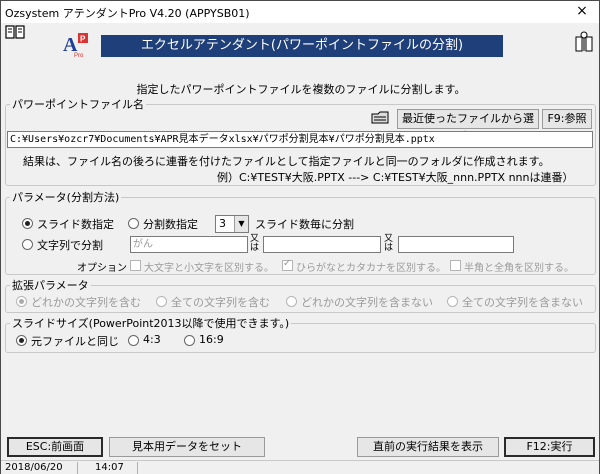  Describe the element at coordinates (78, 104) in the screenshot. I see `file-section-legend: パワーポイントファイル名` at that location.